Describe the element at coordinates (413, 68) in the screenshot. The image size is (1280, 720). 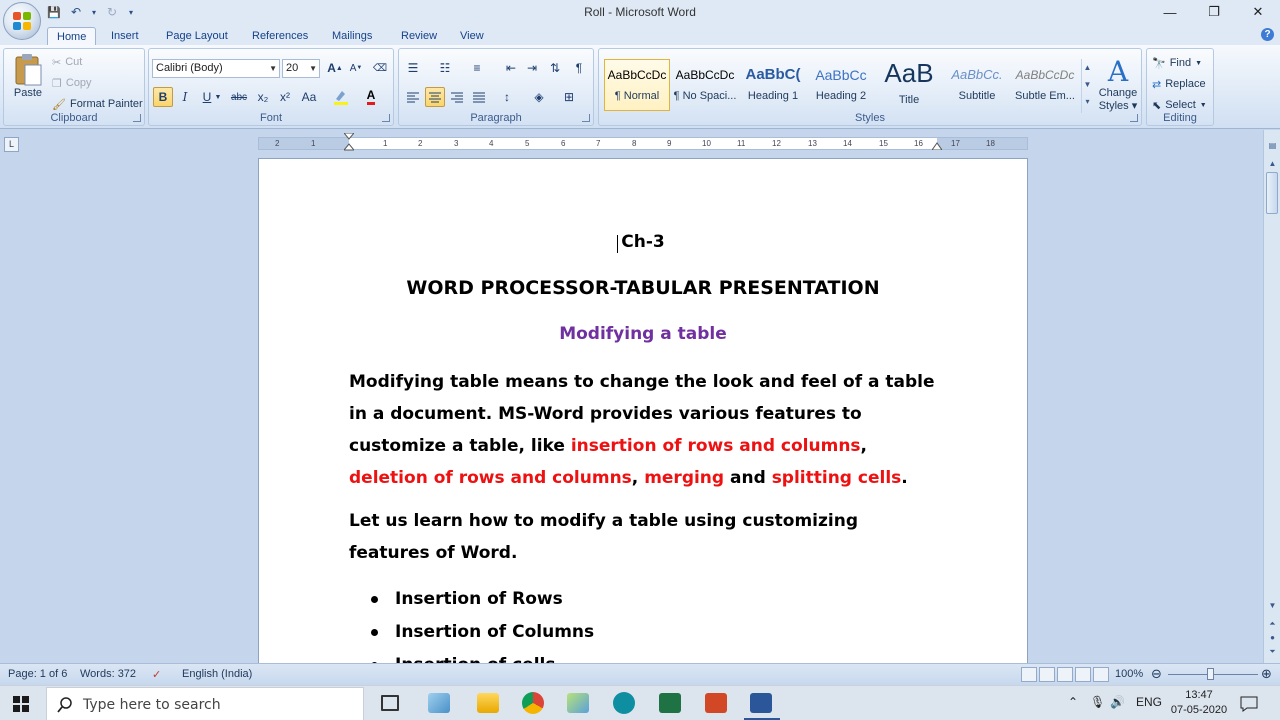
I see `bullets-icon: ☰` at that location.